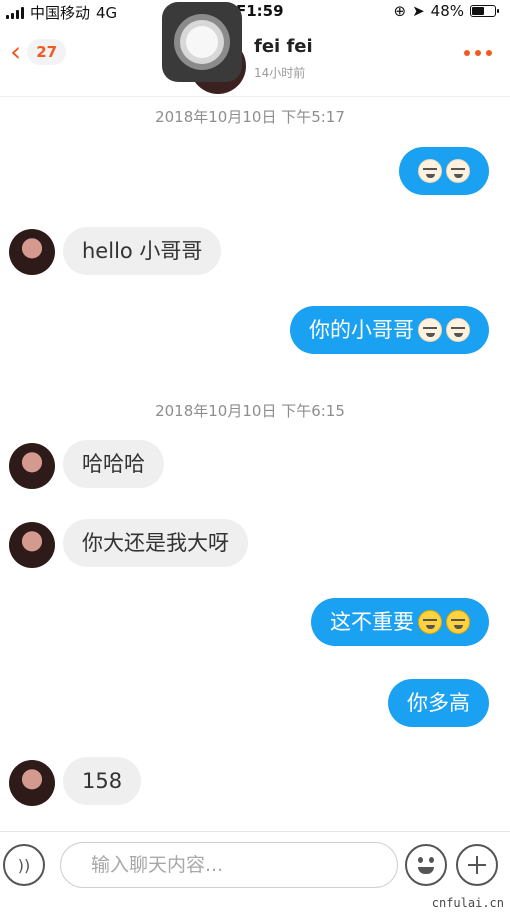  Describe the element at coordinates (283, 46) in the screenshot. I see `peer-name: fei fei` at that location.